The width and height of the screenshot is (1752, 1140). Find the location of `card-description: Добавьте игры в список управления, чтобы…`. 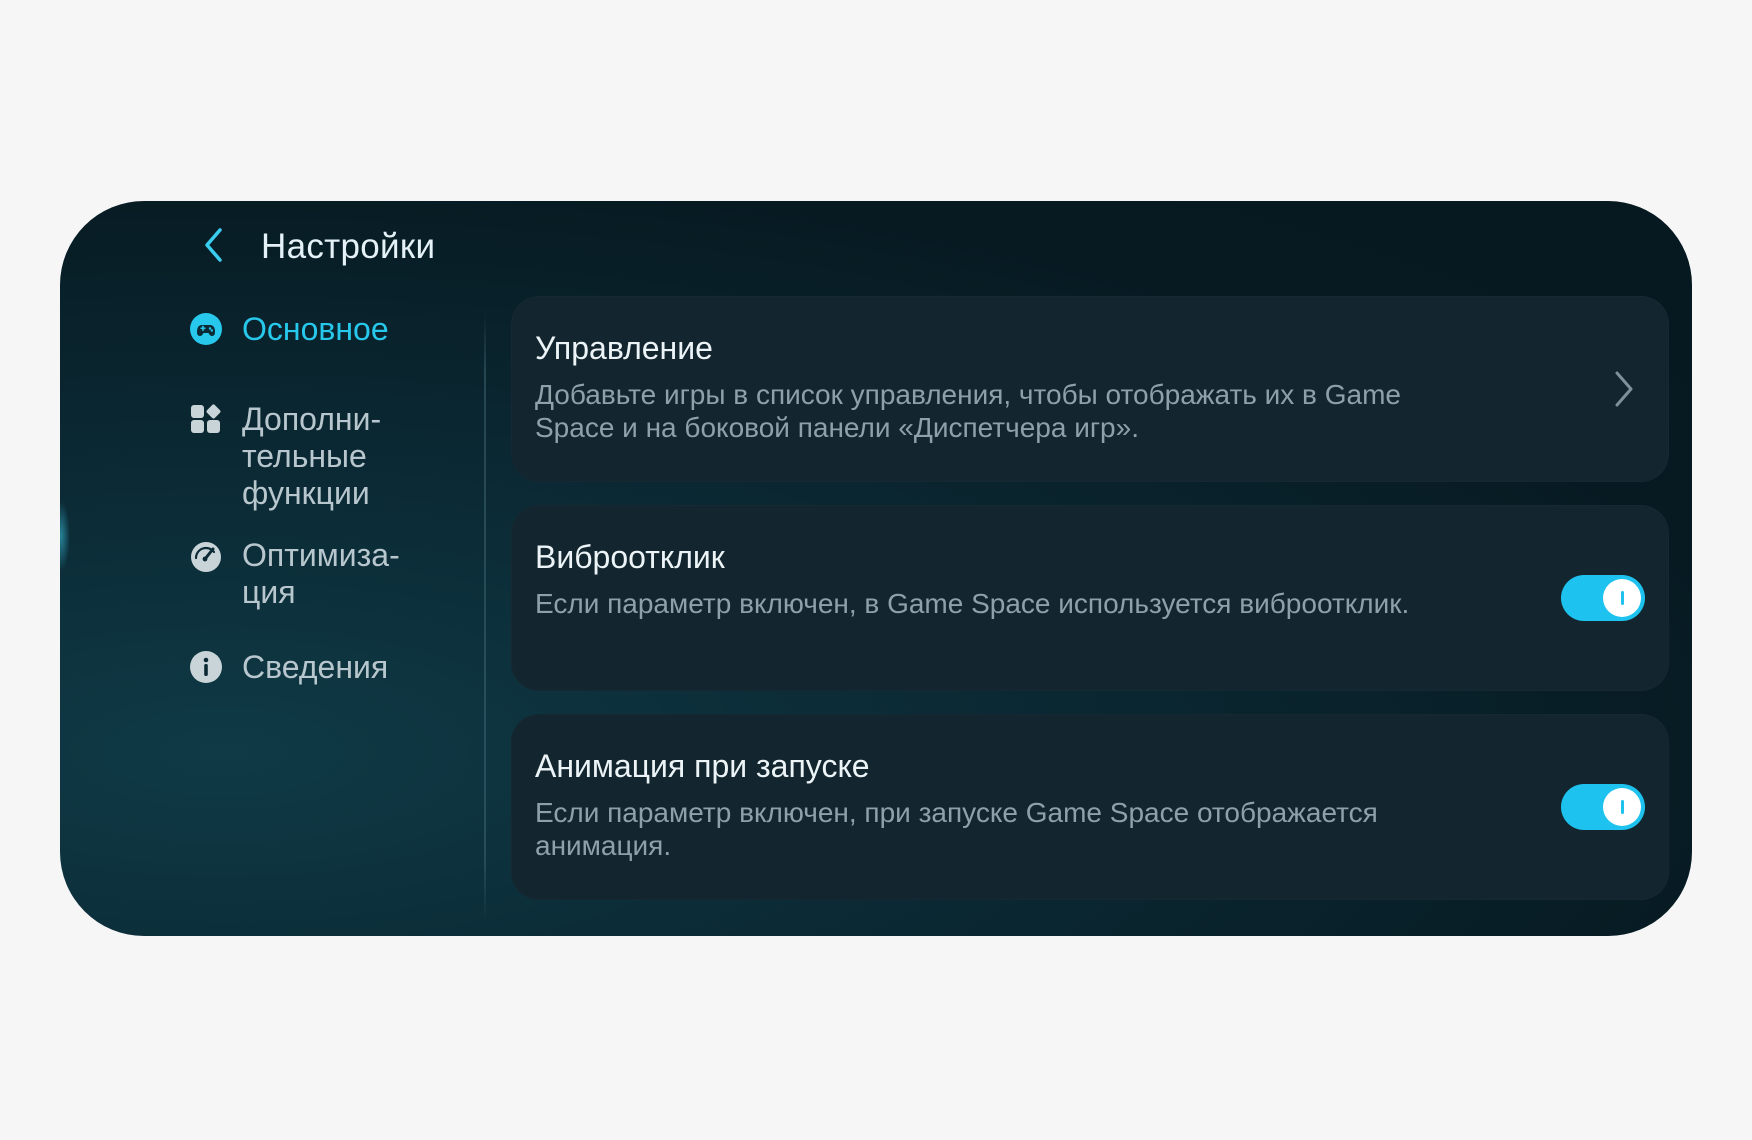

card-description: Добавьте игры в список управления, чтобы… is located at coordinates (968, 411).